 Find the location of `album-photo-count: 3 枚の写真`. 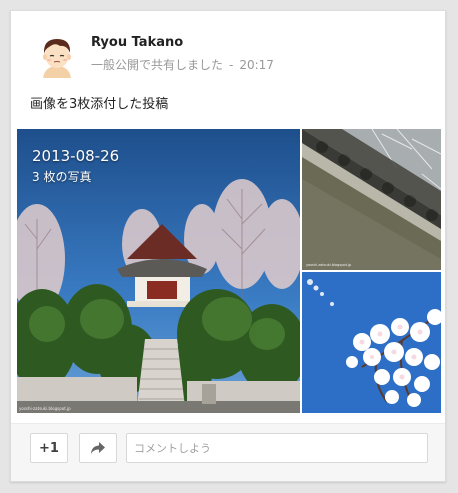

album-photo-count: 3 枚の写真 is located at coordinates (62, 177).